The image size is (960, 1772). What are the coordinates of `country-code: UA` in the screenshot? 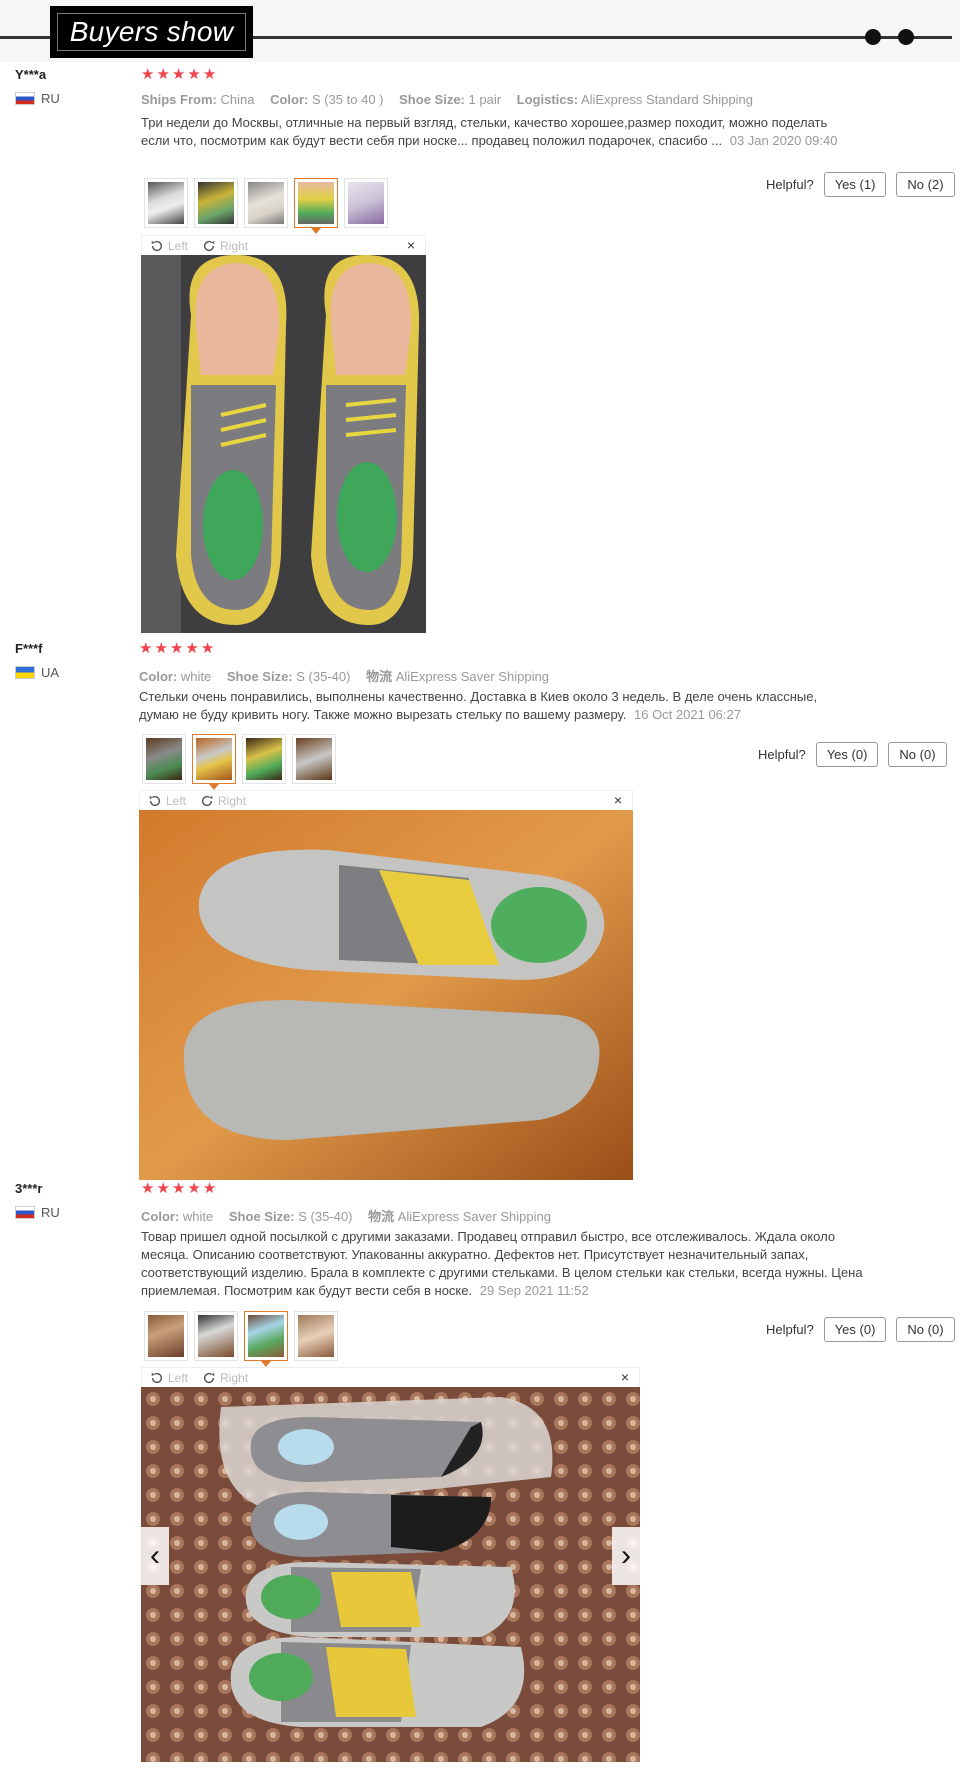 It's located at (50, 672).